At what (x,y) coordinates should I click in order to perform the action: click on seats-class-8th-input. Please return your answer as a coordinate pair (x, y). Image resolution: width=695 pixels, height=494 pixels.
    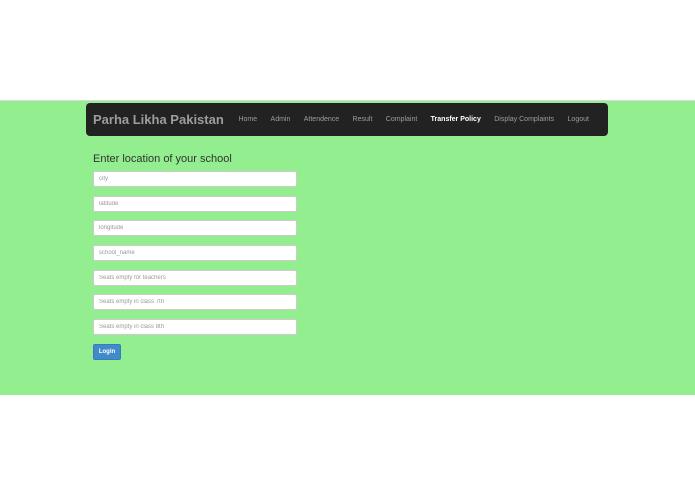
    Looking at the image, I should click on (195, 327).